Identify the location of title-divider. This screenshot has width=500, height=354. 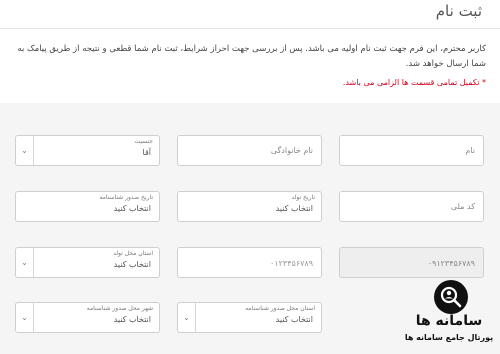
(250, 28).